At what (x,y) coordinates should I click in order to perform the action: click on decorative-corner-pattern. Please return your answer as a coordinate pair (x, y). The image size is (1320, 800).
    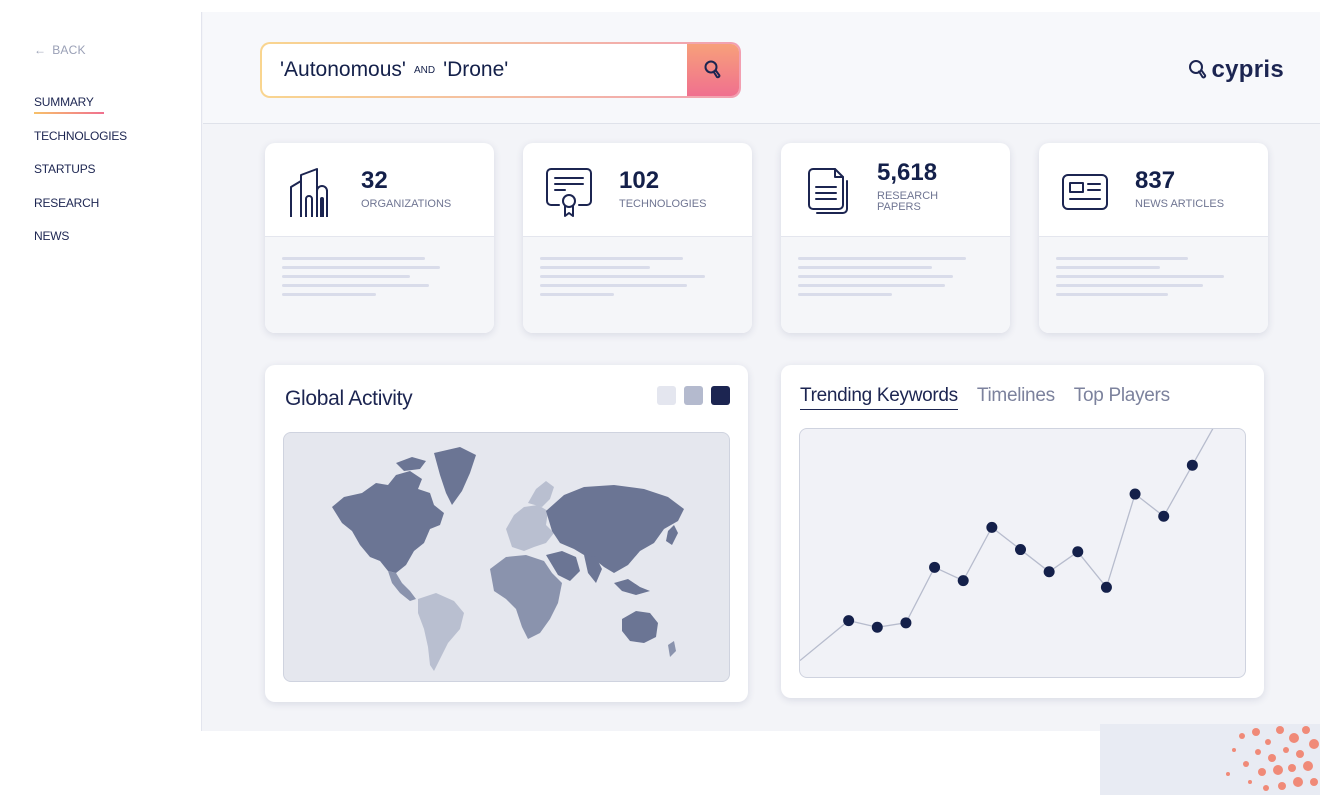
    Looking at the image, I should click on (1210, 759).